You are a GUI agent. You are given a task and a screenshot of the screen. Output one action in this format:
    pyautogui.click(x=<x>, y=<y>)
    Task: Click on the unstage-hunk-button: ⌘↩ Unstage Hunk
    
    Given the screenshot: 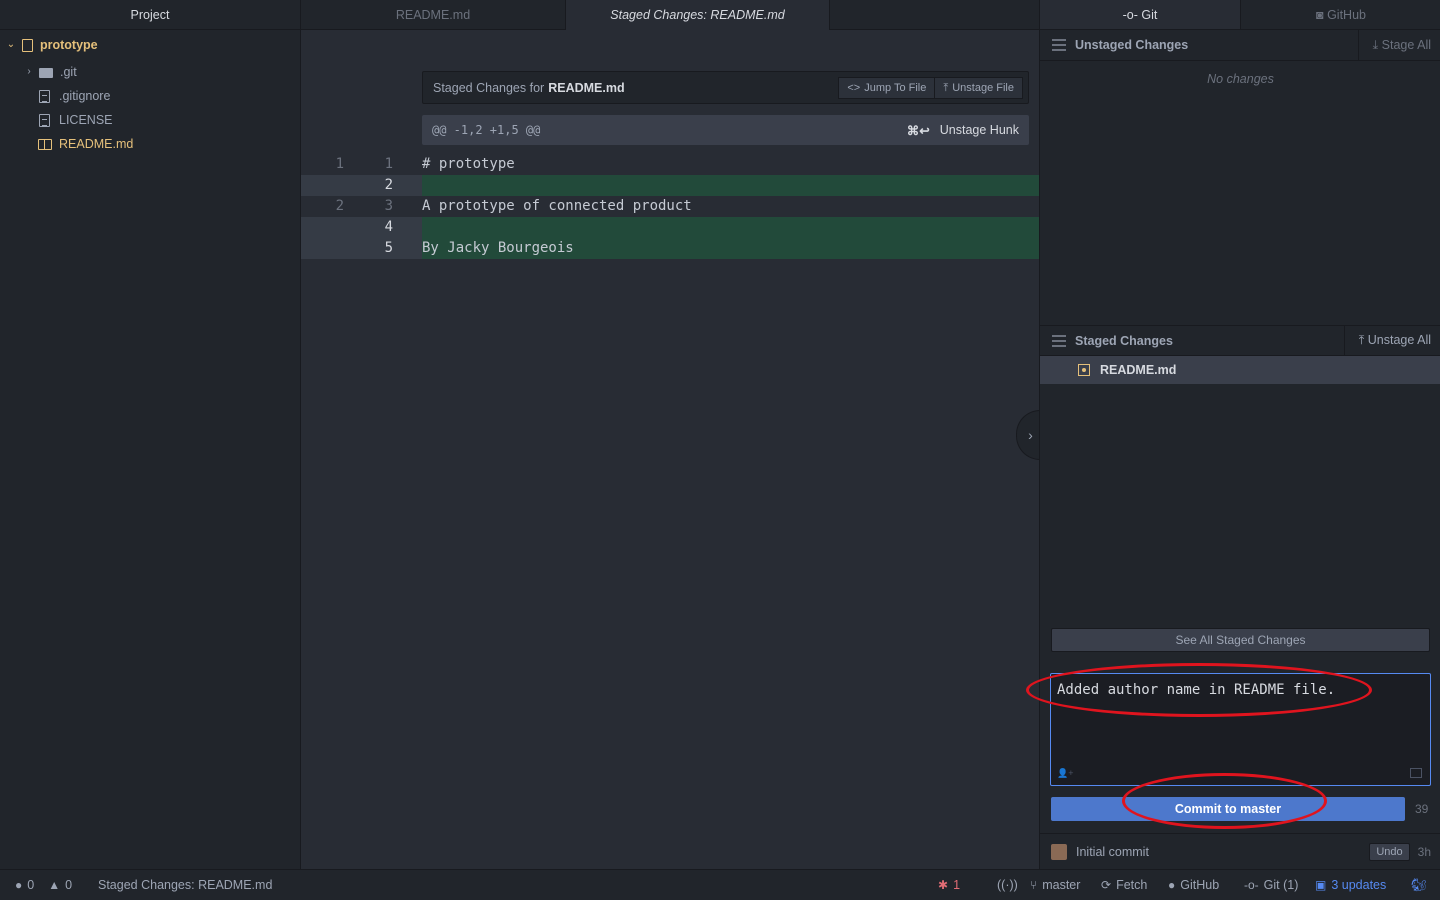 What is the action you would take?
    pyautogui.click(x=963, y=130)
    